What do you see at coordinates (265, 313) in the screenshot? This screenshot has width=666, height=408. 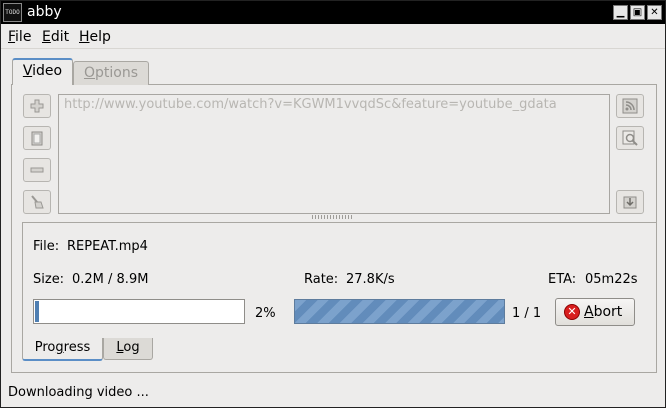 I see `file-progress-percent: 2%` at bounding box center [265, 313].